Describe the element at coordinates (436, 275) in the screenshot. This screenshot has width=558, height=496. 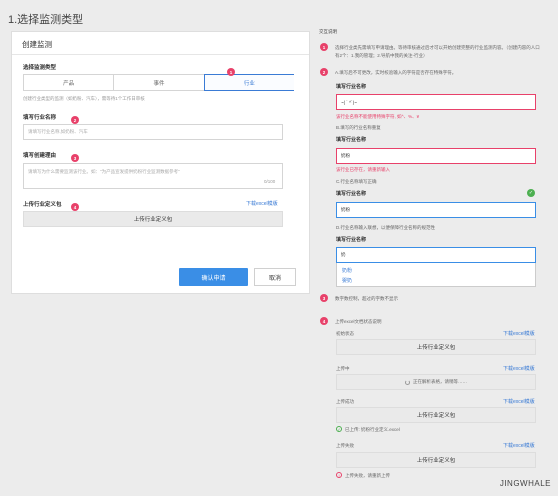
I see `suggestion-dropdown: 奶粉 婴奶` at that location.